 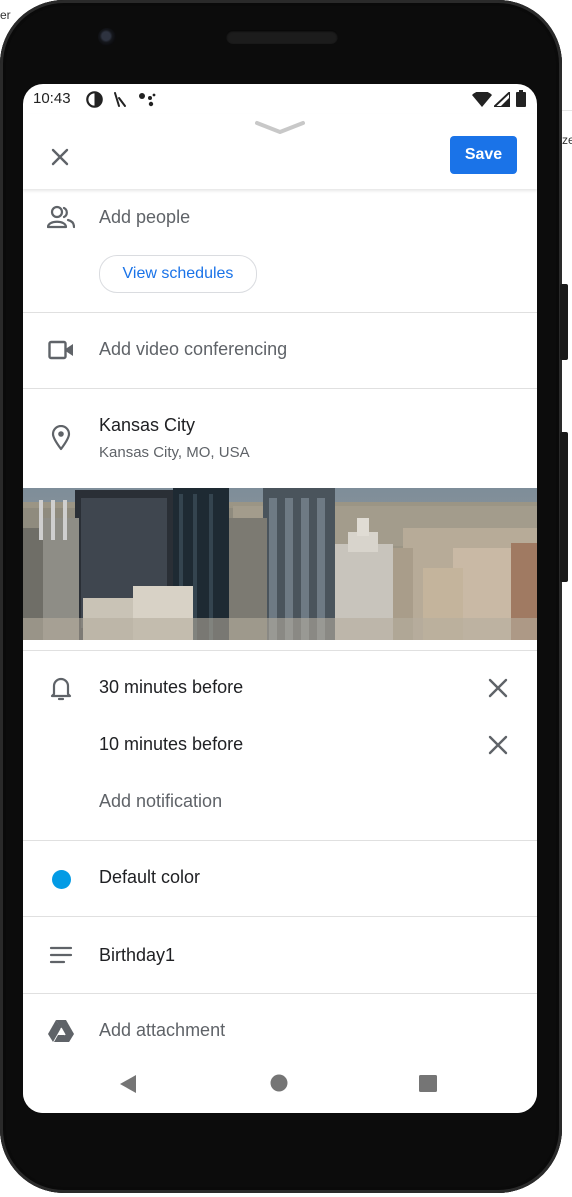 I want to click on wifi-icon, so click(x=482, y=101).